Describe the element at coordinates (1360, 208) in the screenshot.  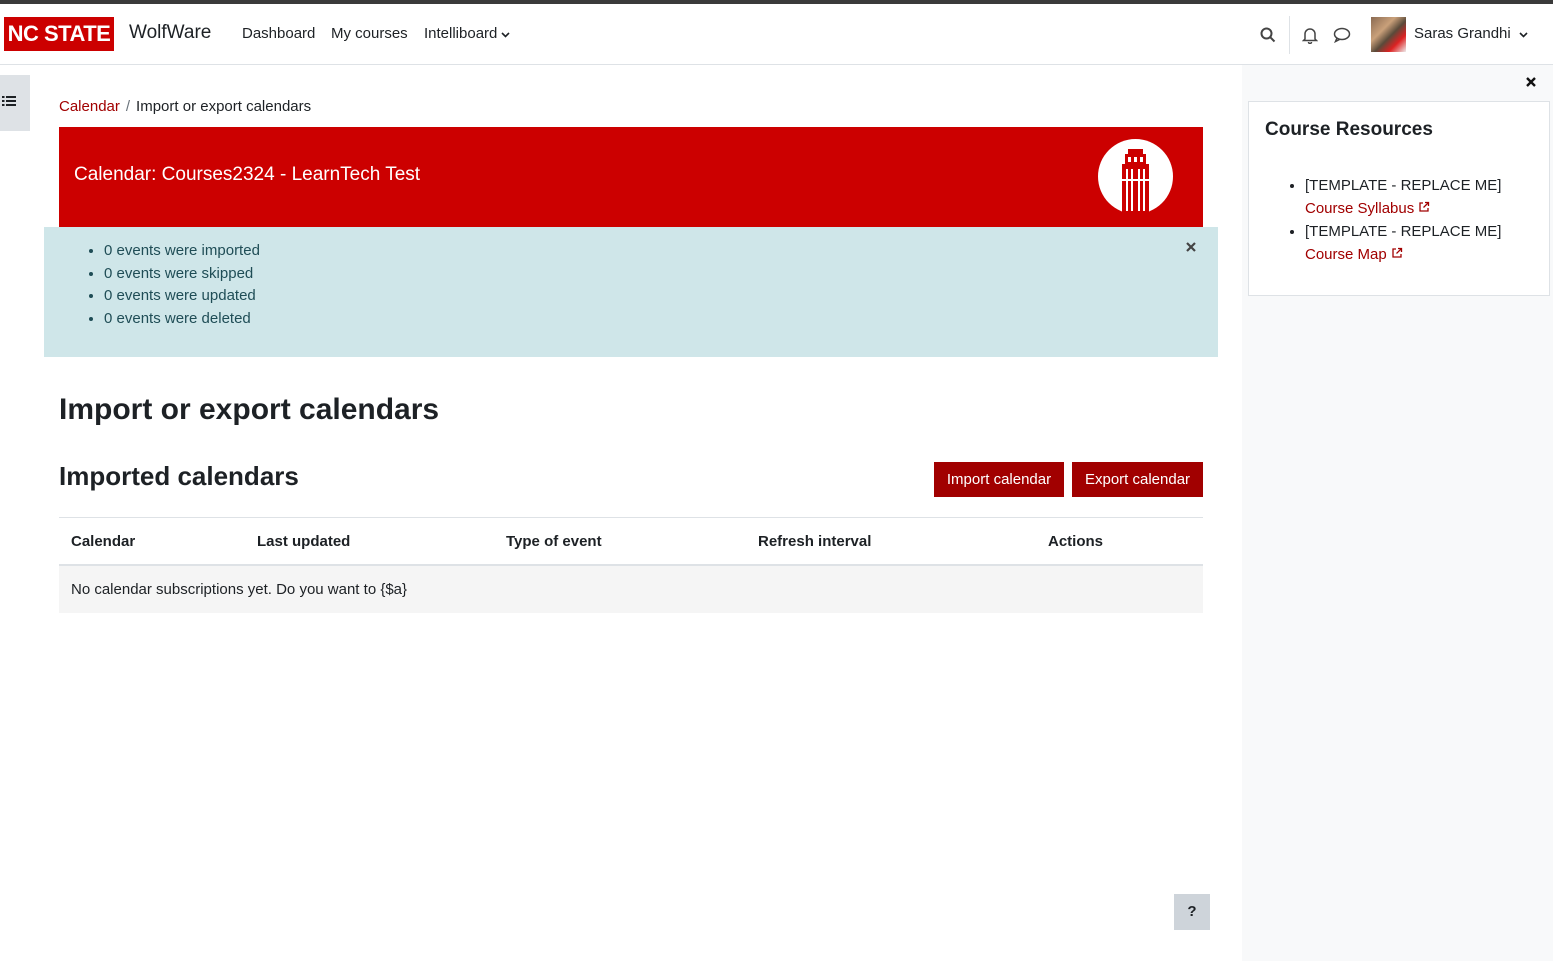
I see `resource-link-label: Course Syllabus` at that location.